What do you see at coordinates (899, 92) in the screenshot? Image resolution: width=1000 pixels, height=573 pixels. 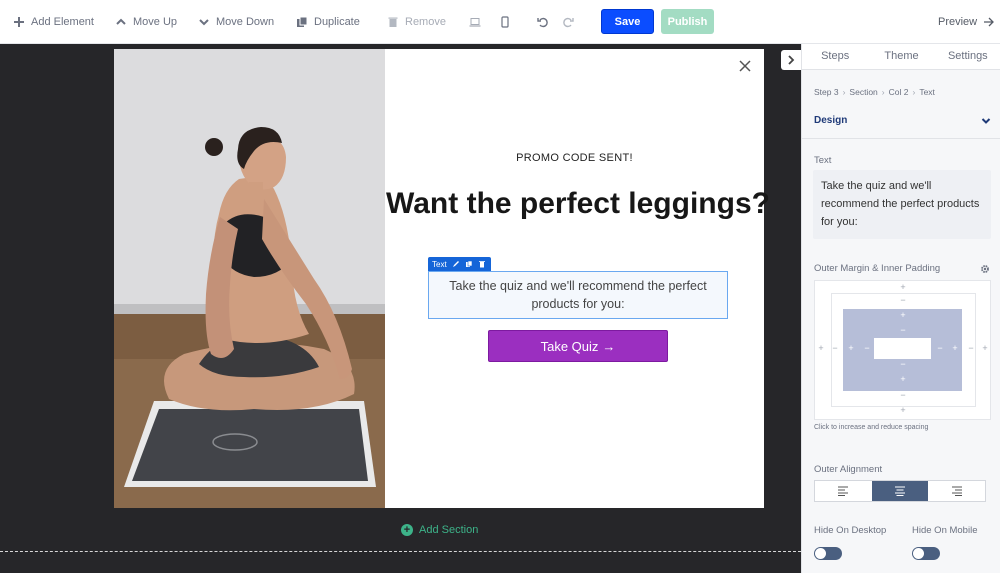 I see `breadcrumb-col: Col 2` at bounding box center [899, 92].